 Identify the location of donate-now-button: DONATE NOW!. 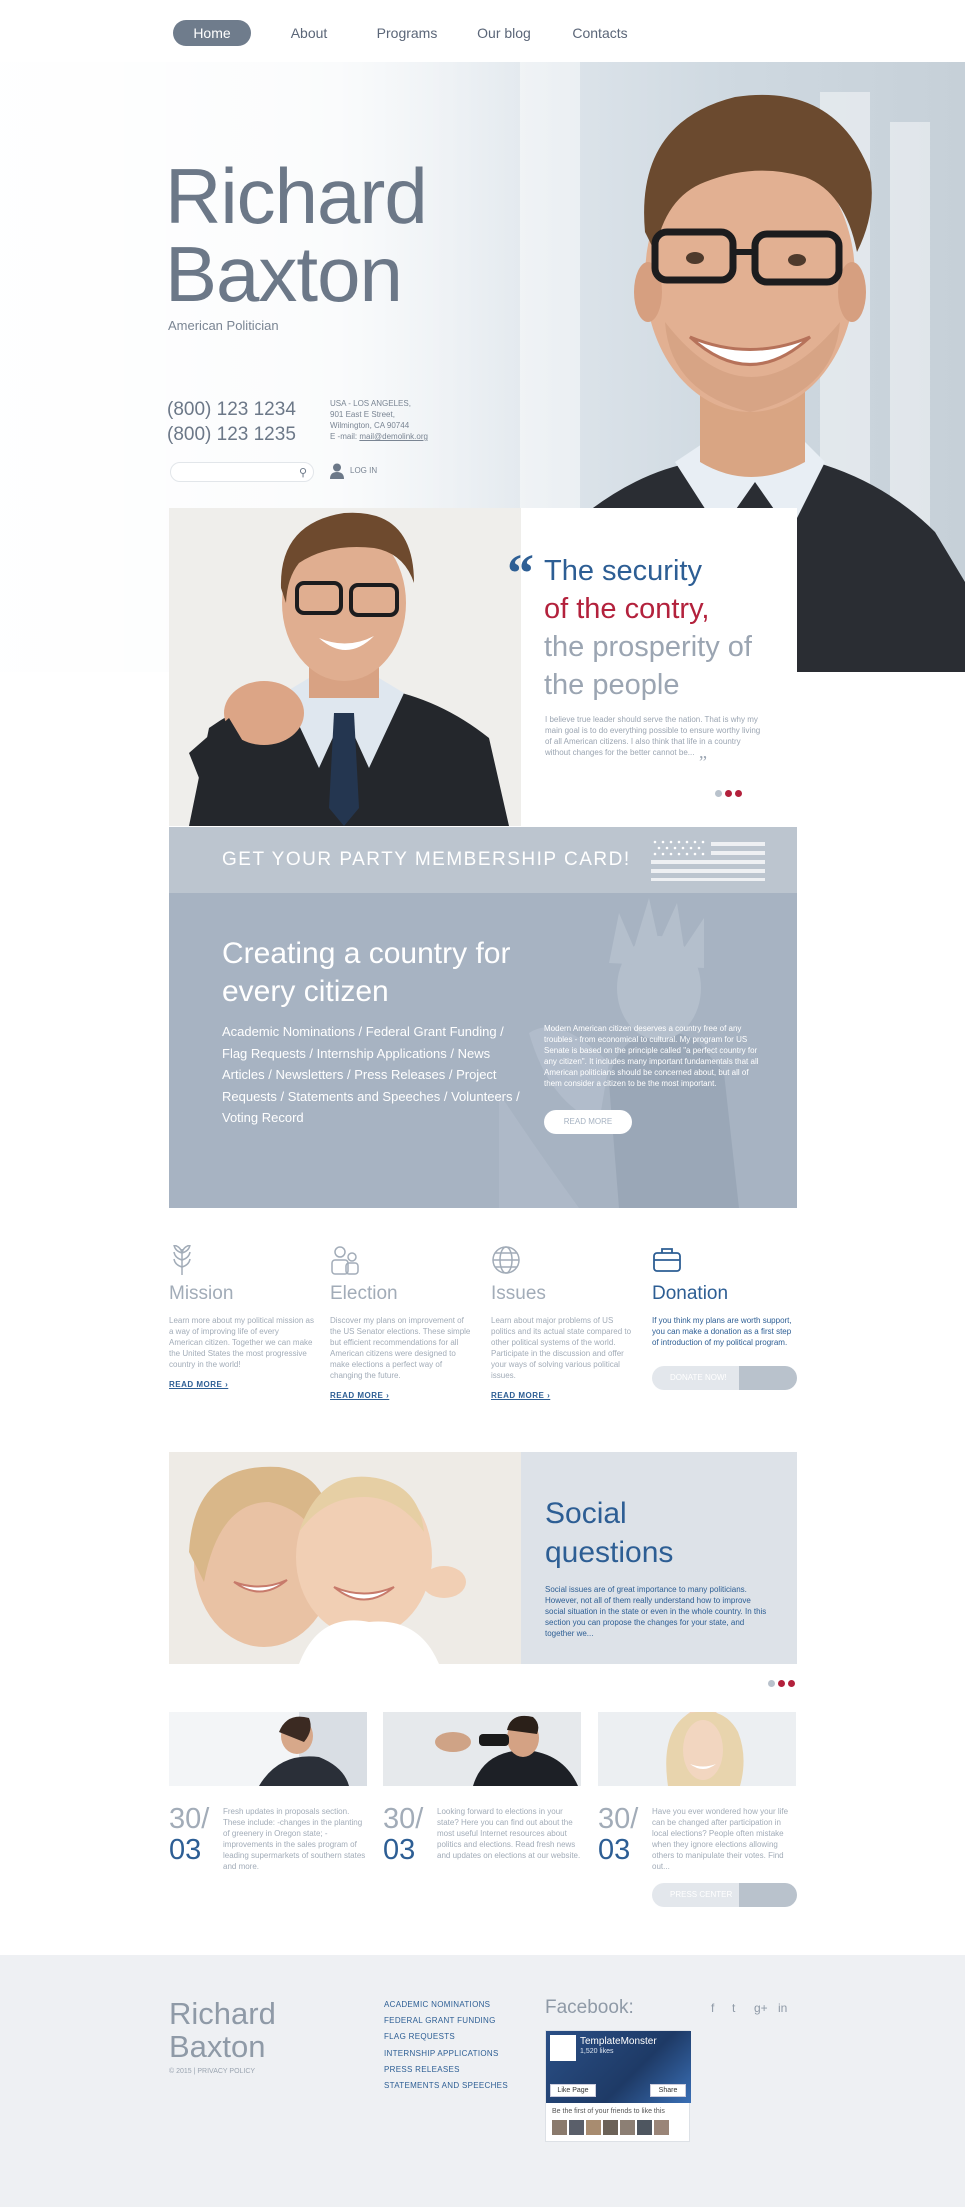
(724, 1378).